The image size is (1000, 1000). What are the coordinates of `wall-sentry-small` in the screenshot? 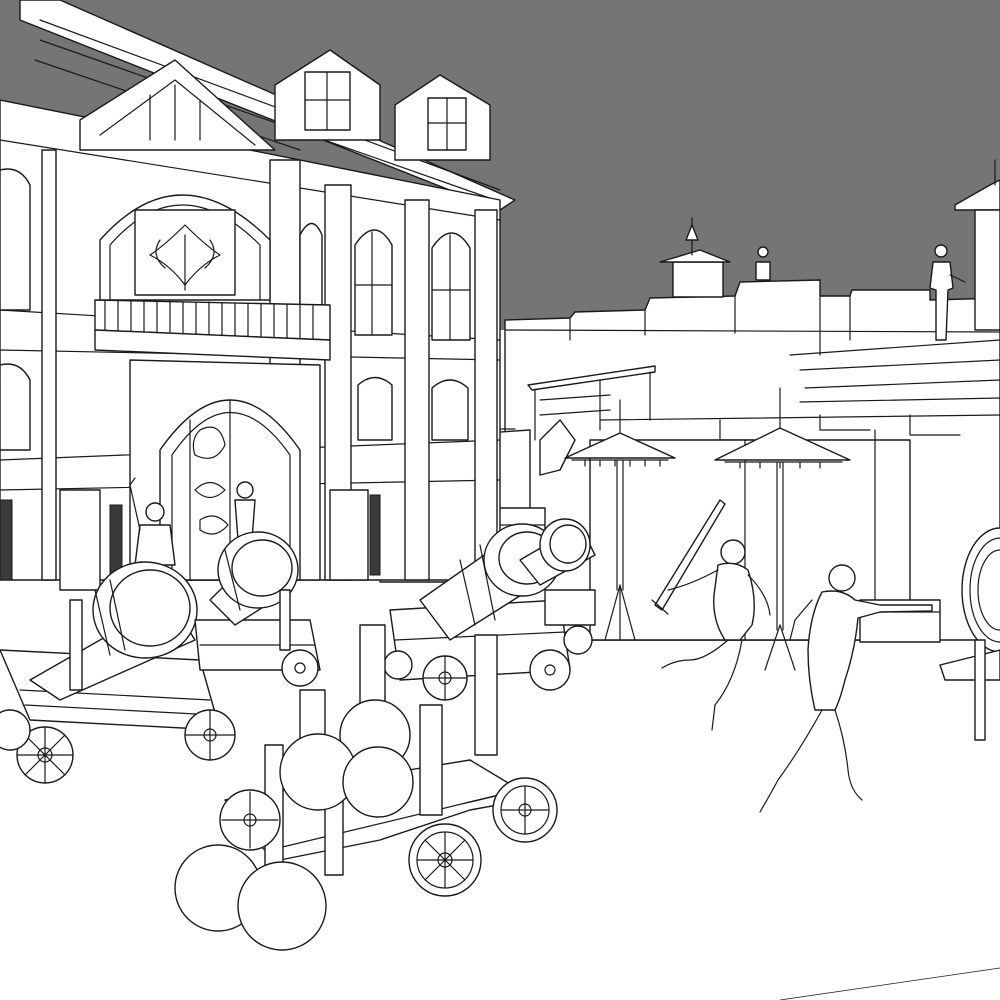 It's located at (763, 263).